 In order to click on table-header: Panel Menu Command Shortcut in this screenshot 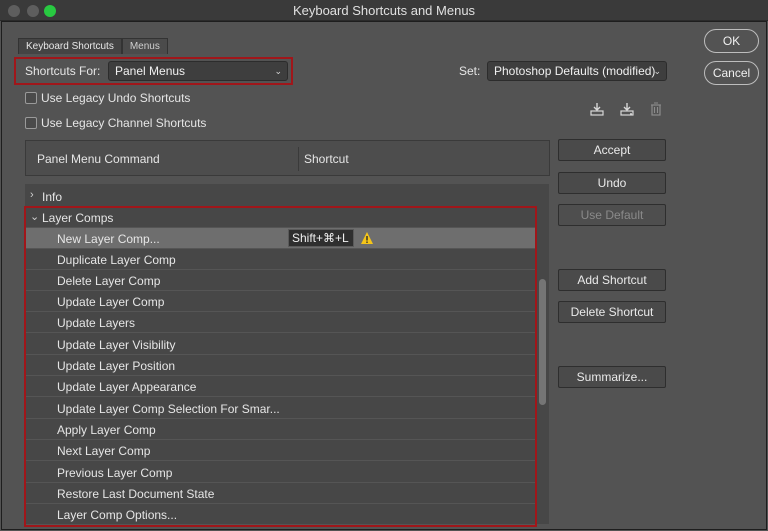, I will do `click(287, 158)`.